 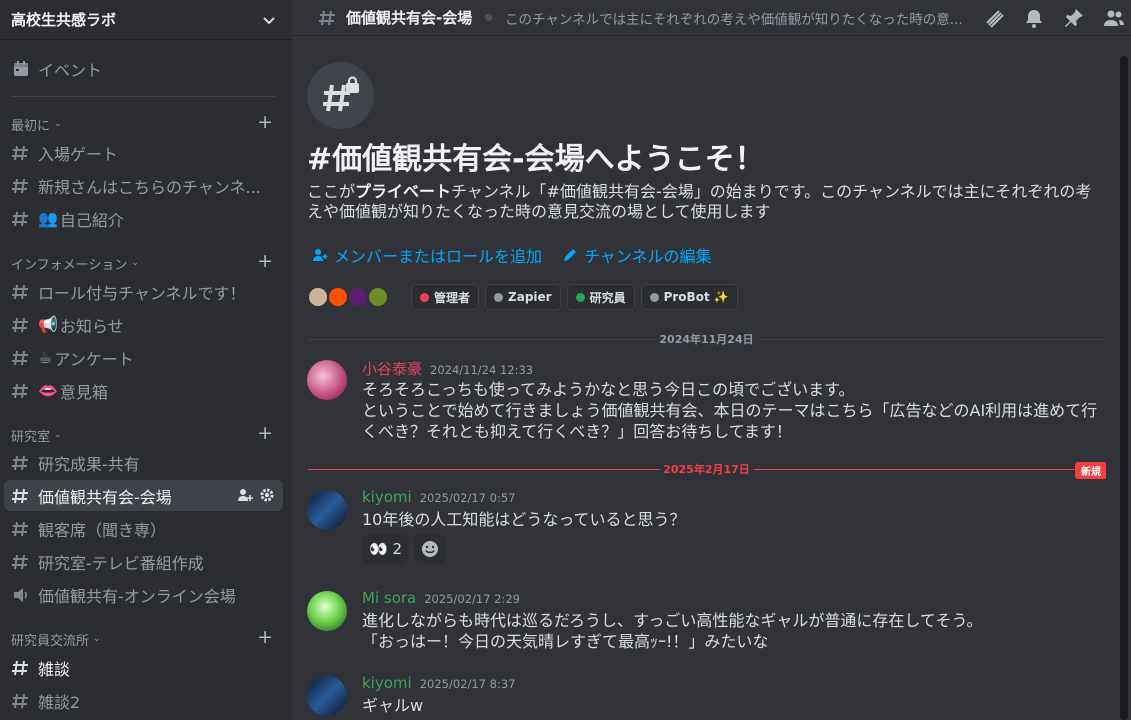 What do you see at coordinates (145, 638) in the screenshot?
I see `category-header: 研究員交流所 ⌄ +` at bounding box center [145, 638].